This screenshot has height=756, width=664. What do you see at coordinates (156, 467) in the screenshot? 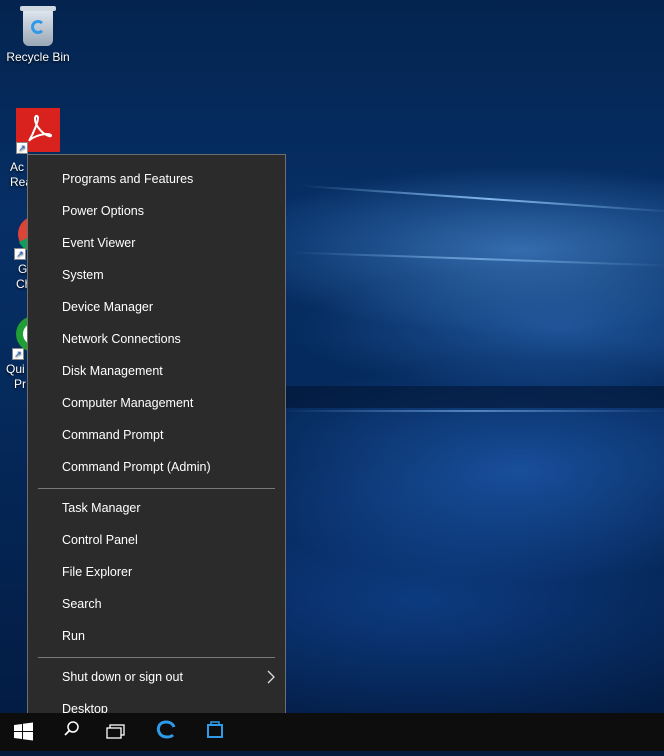
I see `menu-item-command-prompt-admin: Command Prompt (Admin)` at bounding box center [156, 467].